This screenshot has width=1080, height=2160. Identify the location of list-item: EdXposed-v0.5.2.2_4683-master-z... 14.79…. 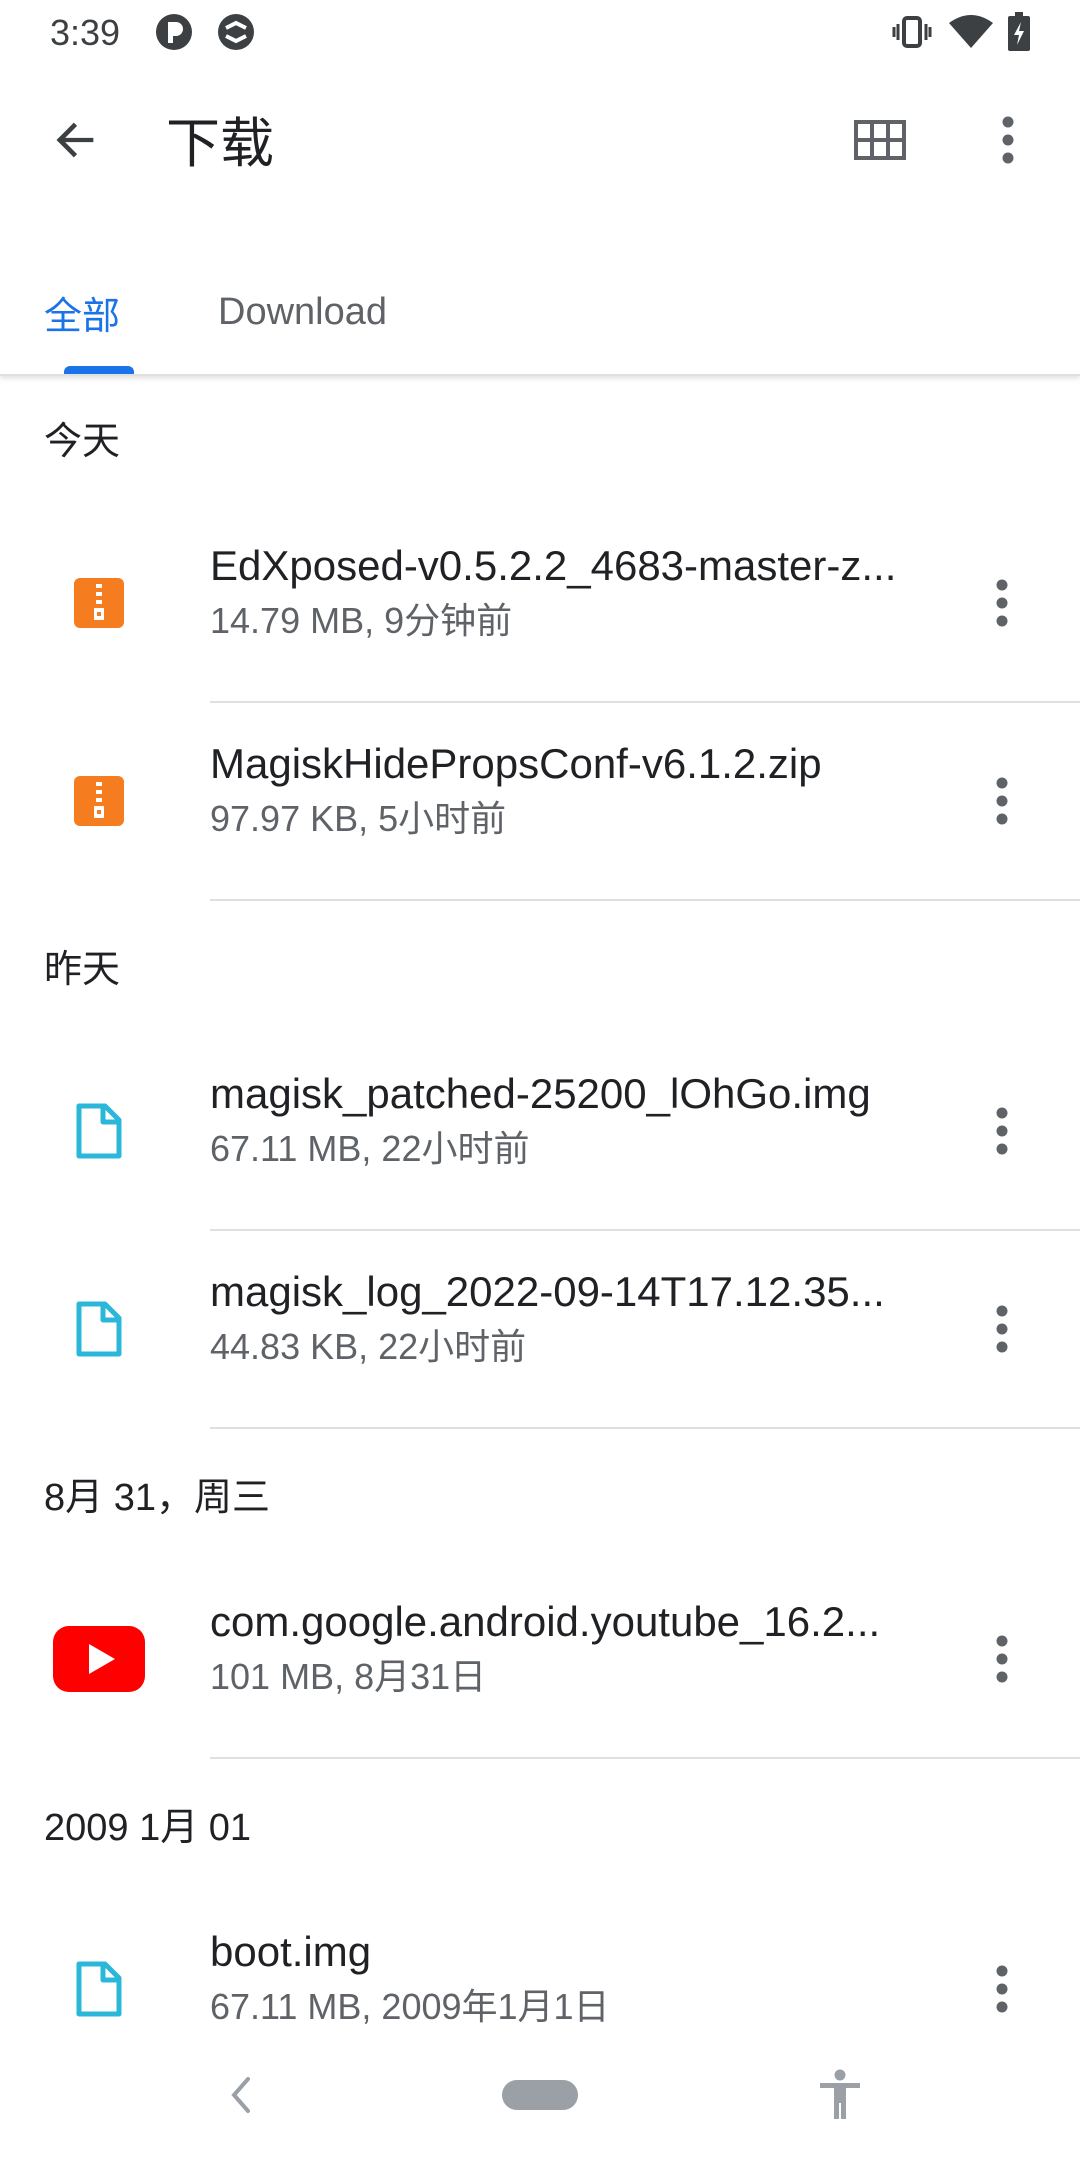
(540, 603).